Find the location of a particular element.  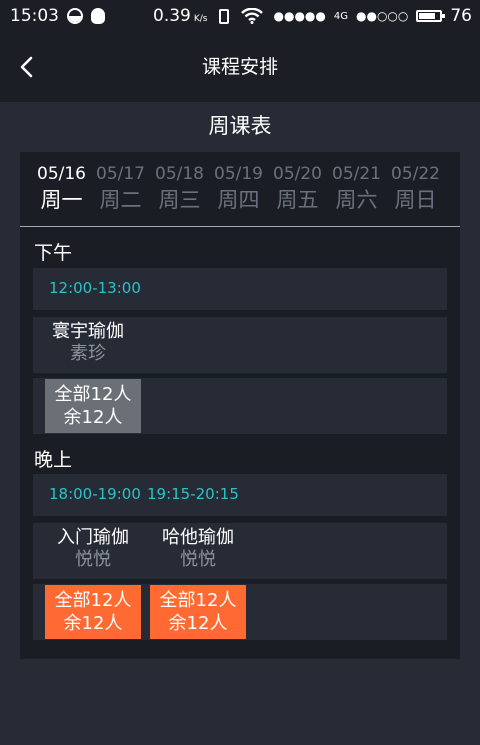

day-tab-fri: 05/20 周五 is located at coordinates (297, 191).